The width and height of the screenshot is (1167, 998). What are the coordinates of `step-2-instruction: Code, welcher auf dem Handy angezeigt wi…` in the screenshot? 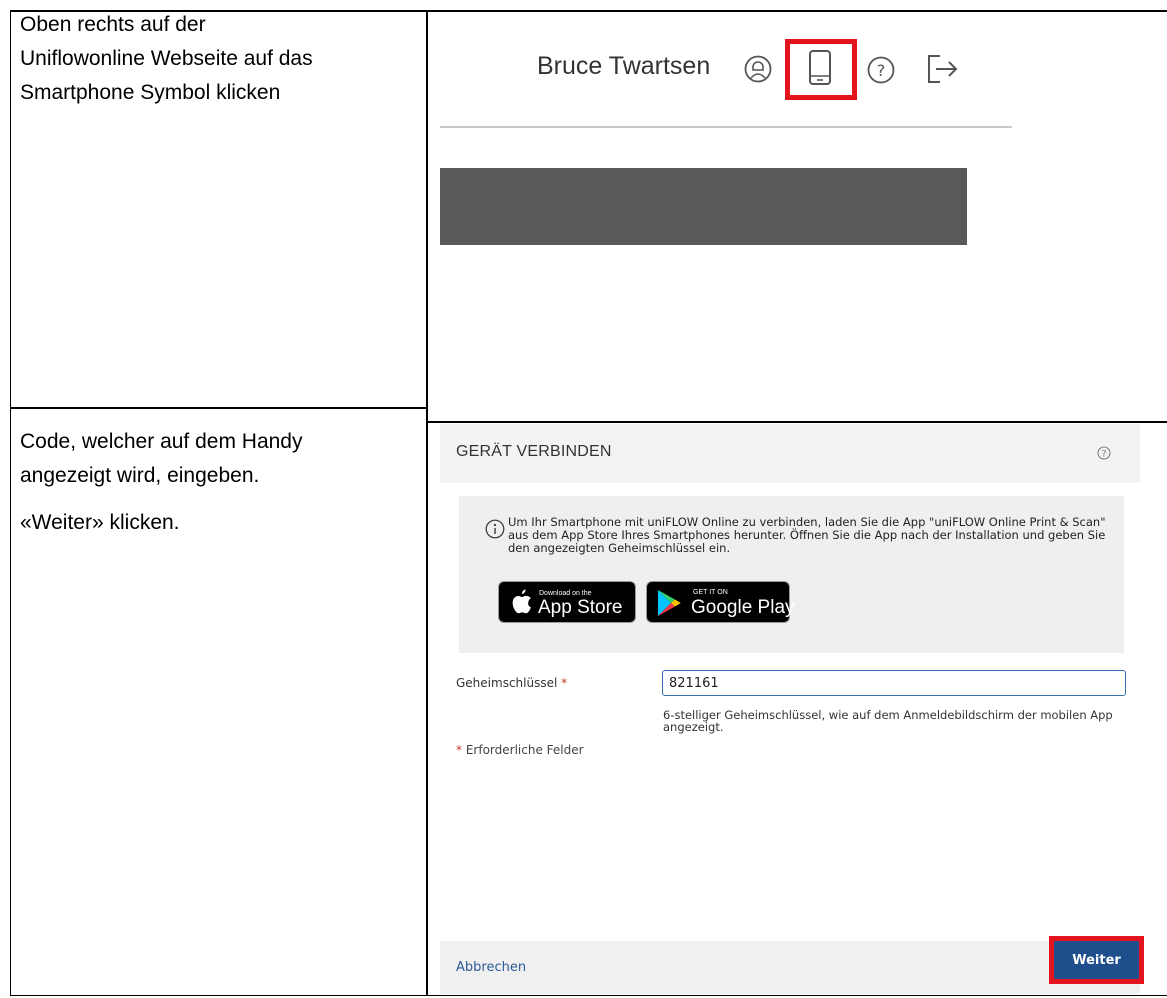 It's located at (220, 482).